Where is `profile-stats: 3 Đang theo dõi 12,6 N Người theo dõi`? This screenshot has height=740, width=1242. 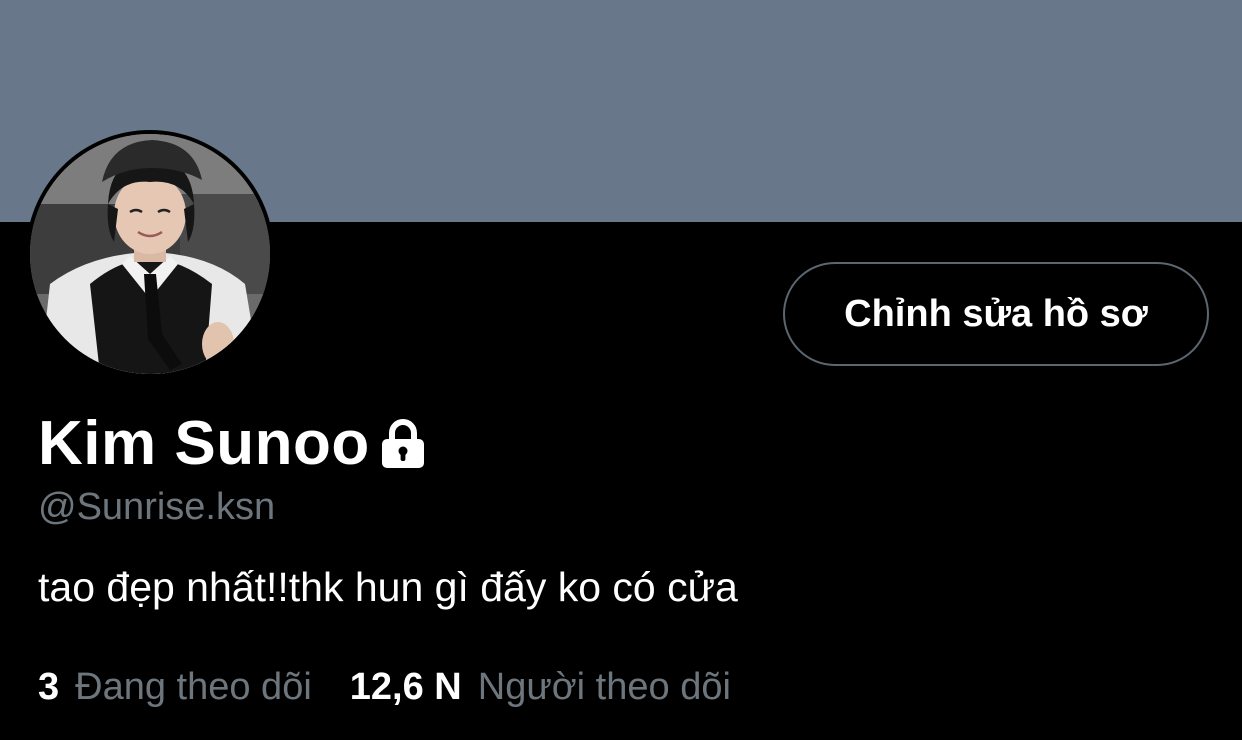 profile-stats: 3 Đang theo dõi 12,6 N Người theo dõi is located at coordinates (384, 687).